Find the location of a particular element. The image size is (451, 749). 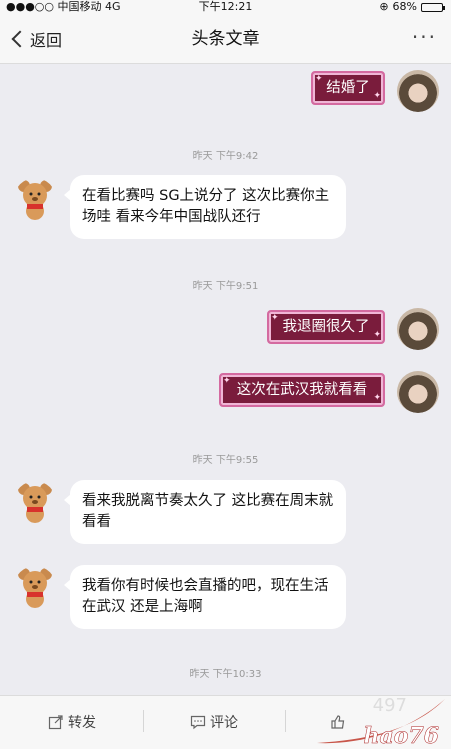

timestamp: 昨天 下午9:42 is located at coordinates (225, 156).